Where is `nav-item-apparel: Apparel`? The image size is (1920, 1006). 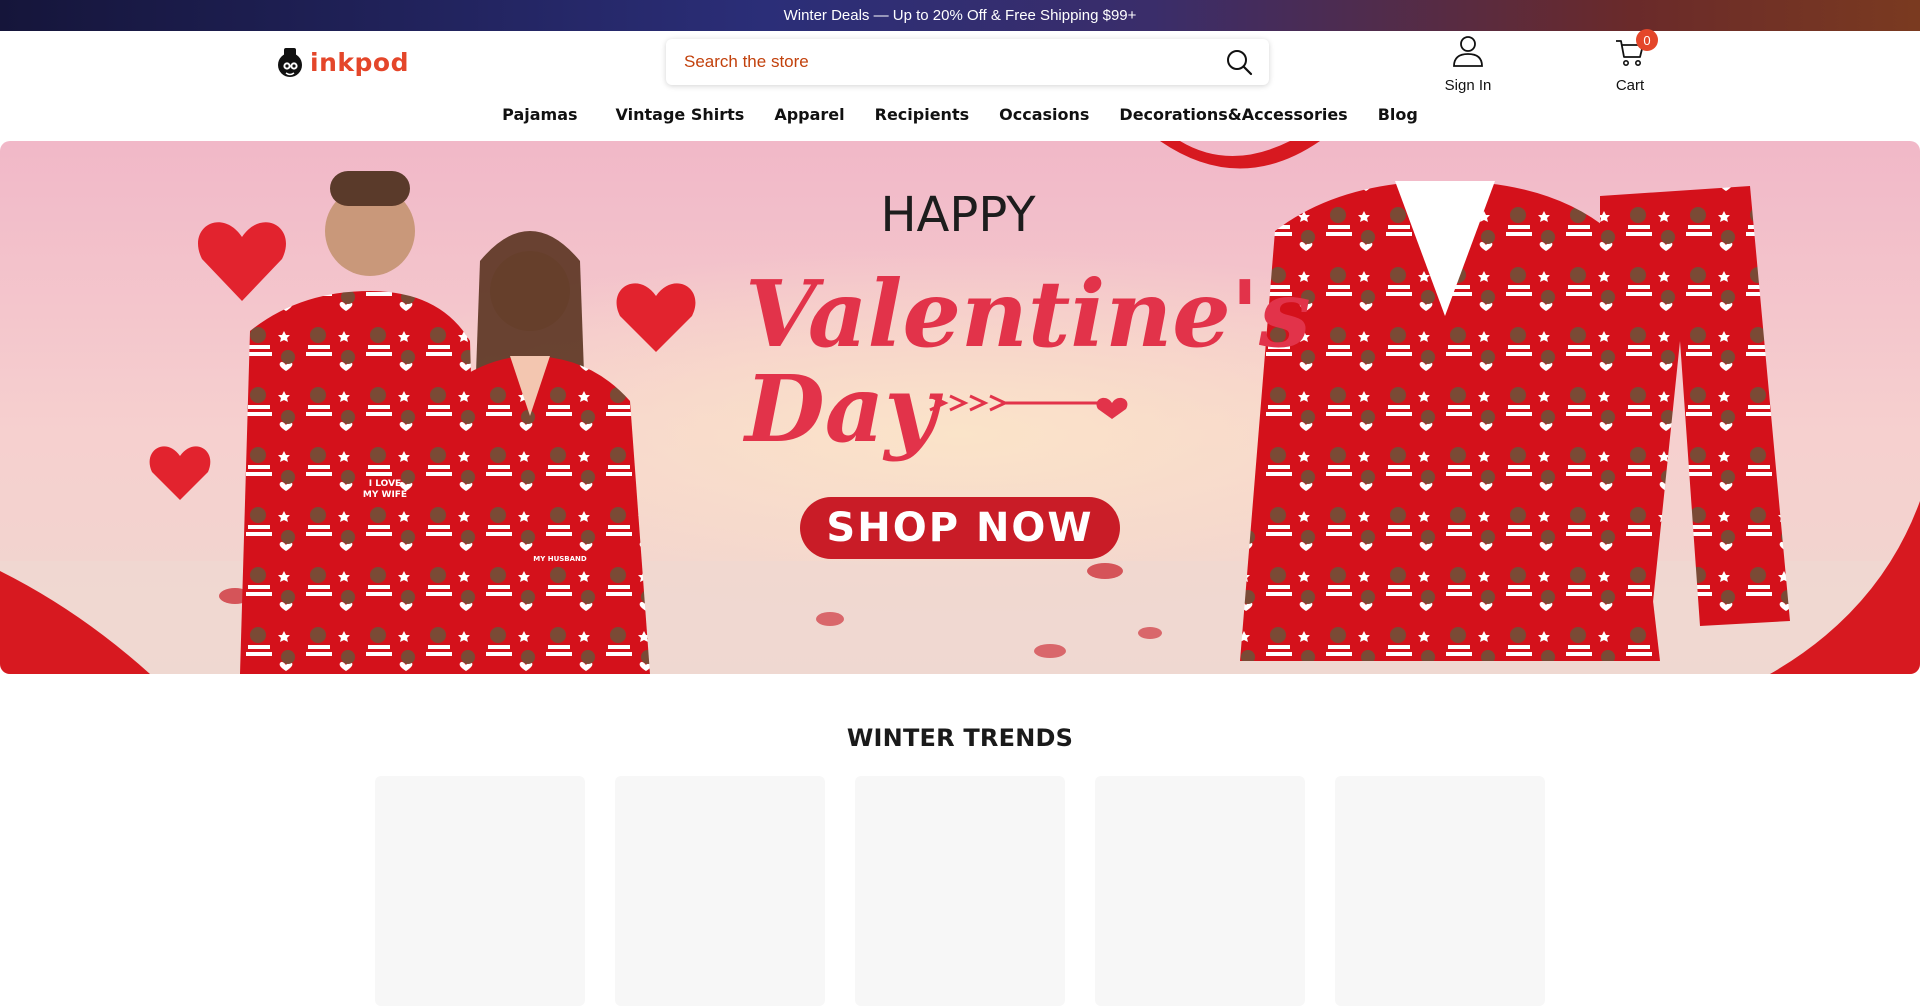 nav-item-apparel: Apparel is located at coordinates (809, 114).